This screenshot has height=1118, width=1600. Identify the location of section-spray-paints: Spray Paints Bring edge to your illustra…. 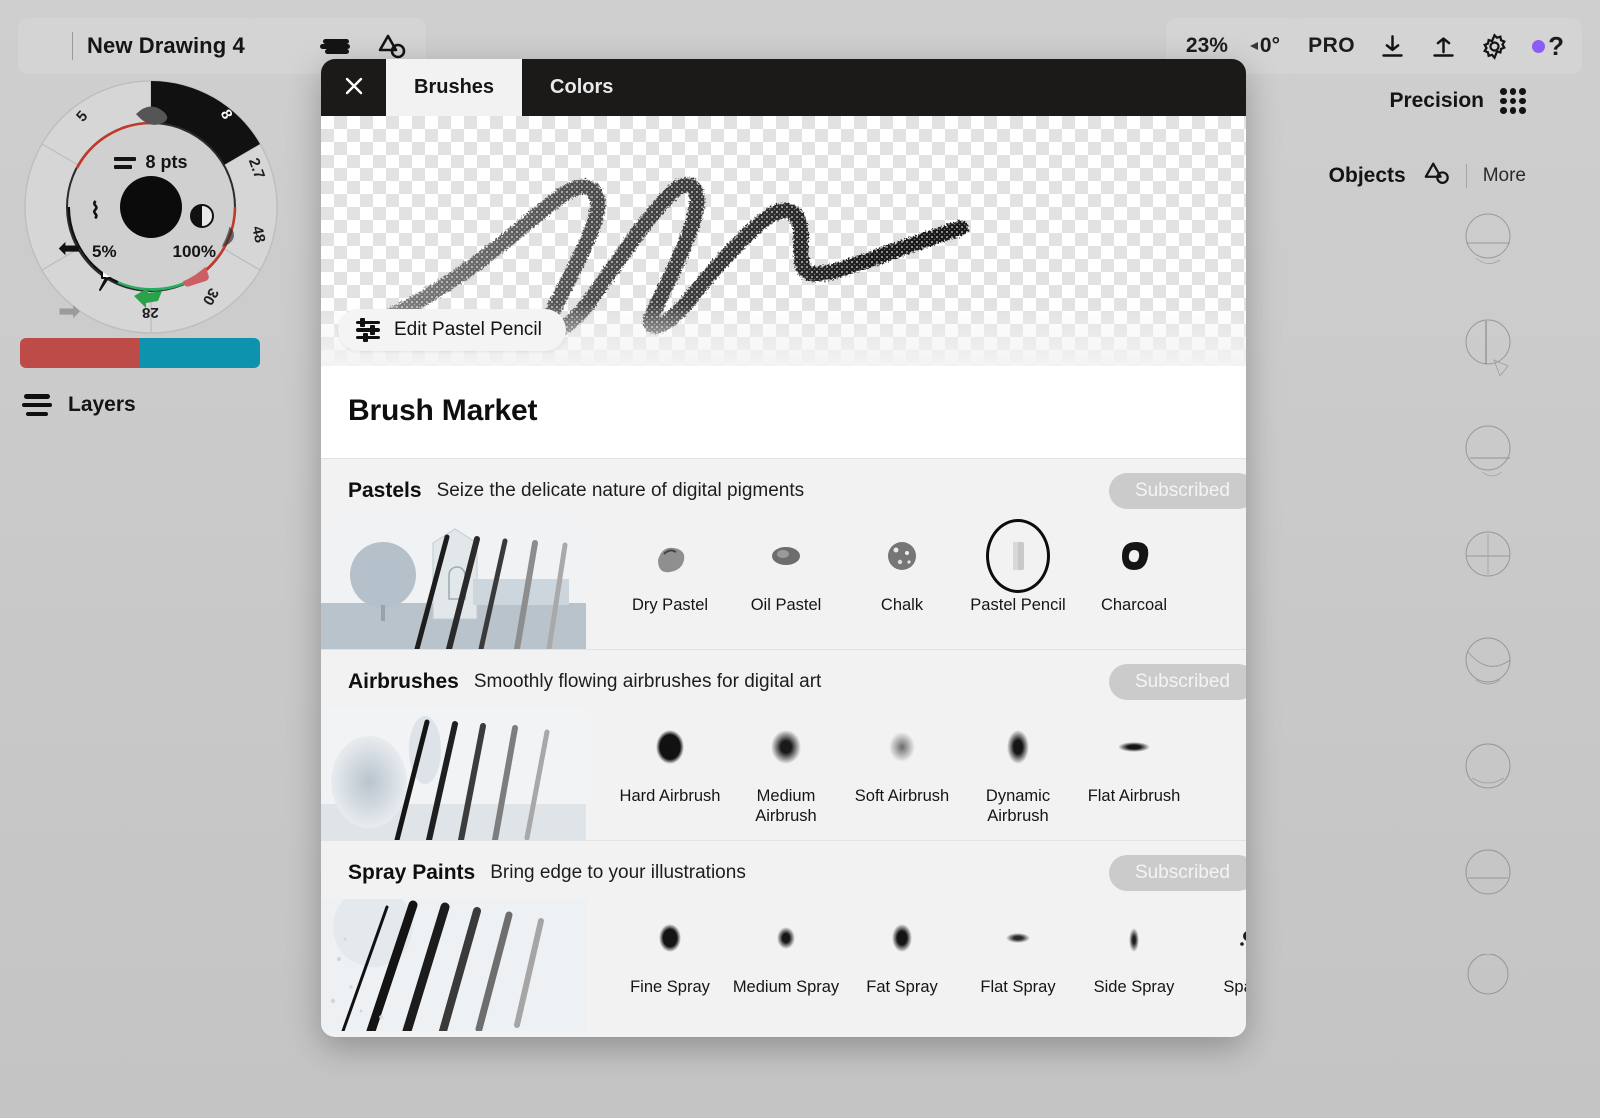
(783, 935).